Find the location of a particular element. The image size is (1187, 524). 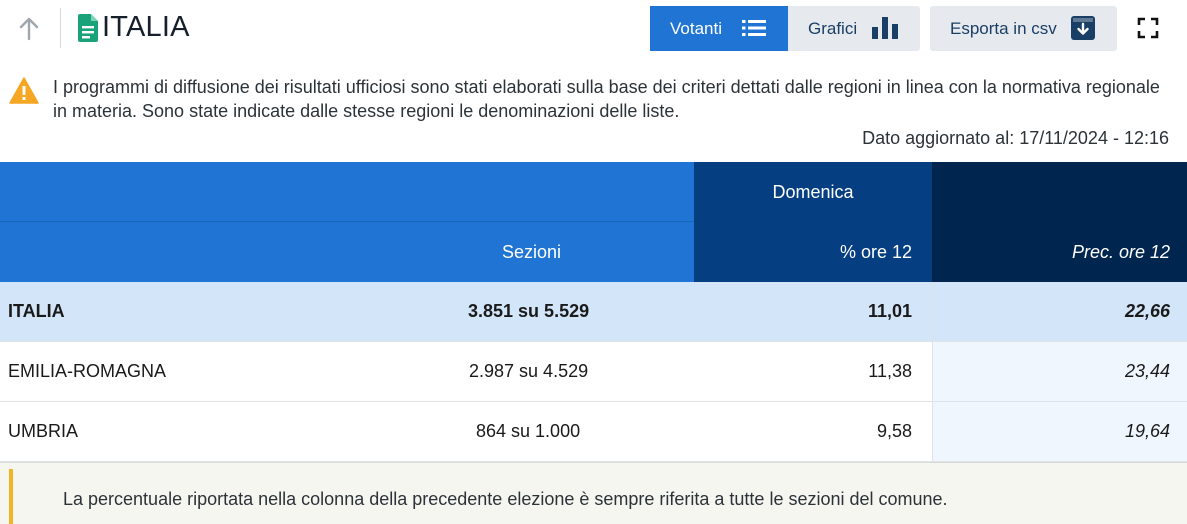

table-row-italia: 3.851 su 5.529 ITALIA 11,01 22,66 is located at coordinates (593, 312).